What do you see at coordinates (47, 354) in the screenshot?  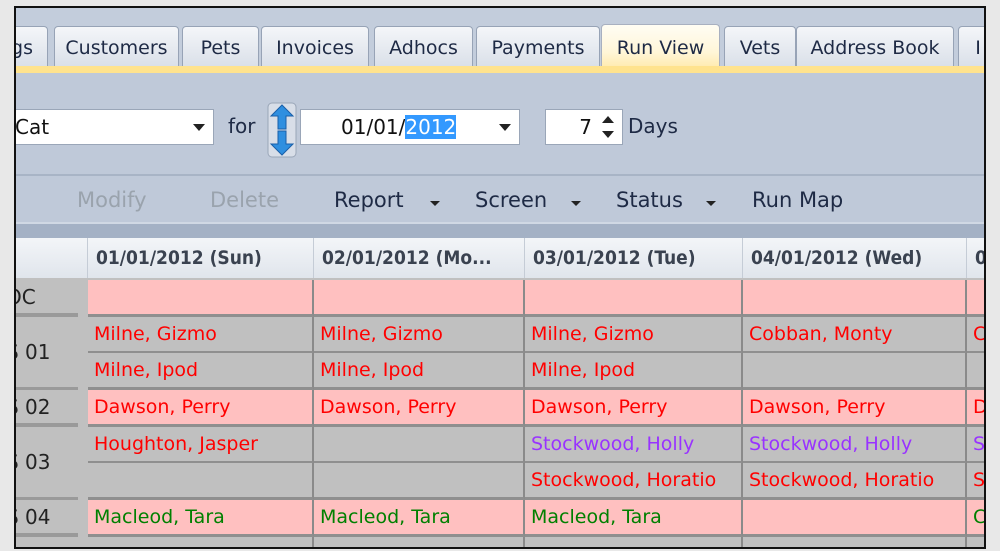 I see `row-header: S 01` at bounding box center [47, 354].